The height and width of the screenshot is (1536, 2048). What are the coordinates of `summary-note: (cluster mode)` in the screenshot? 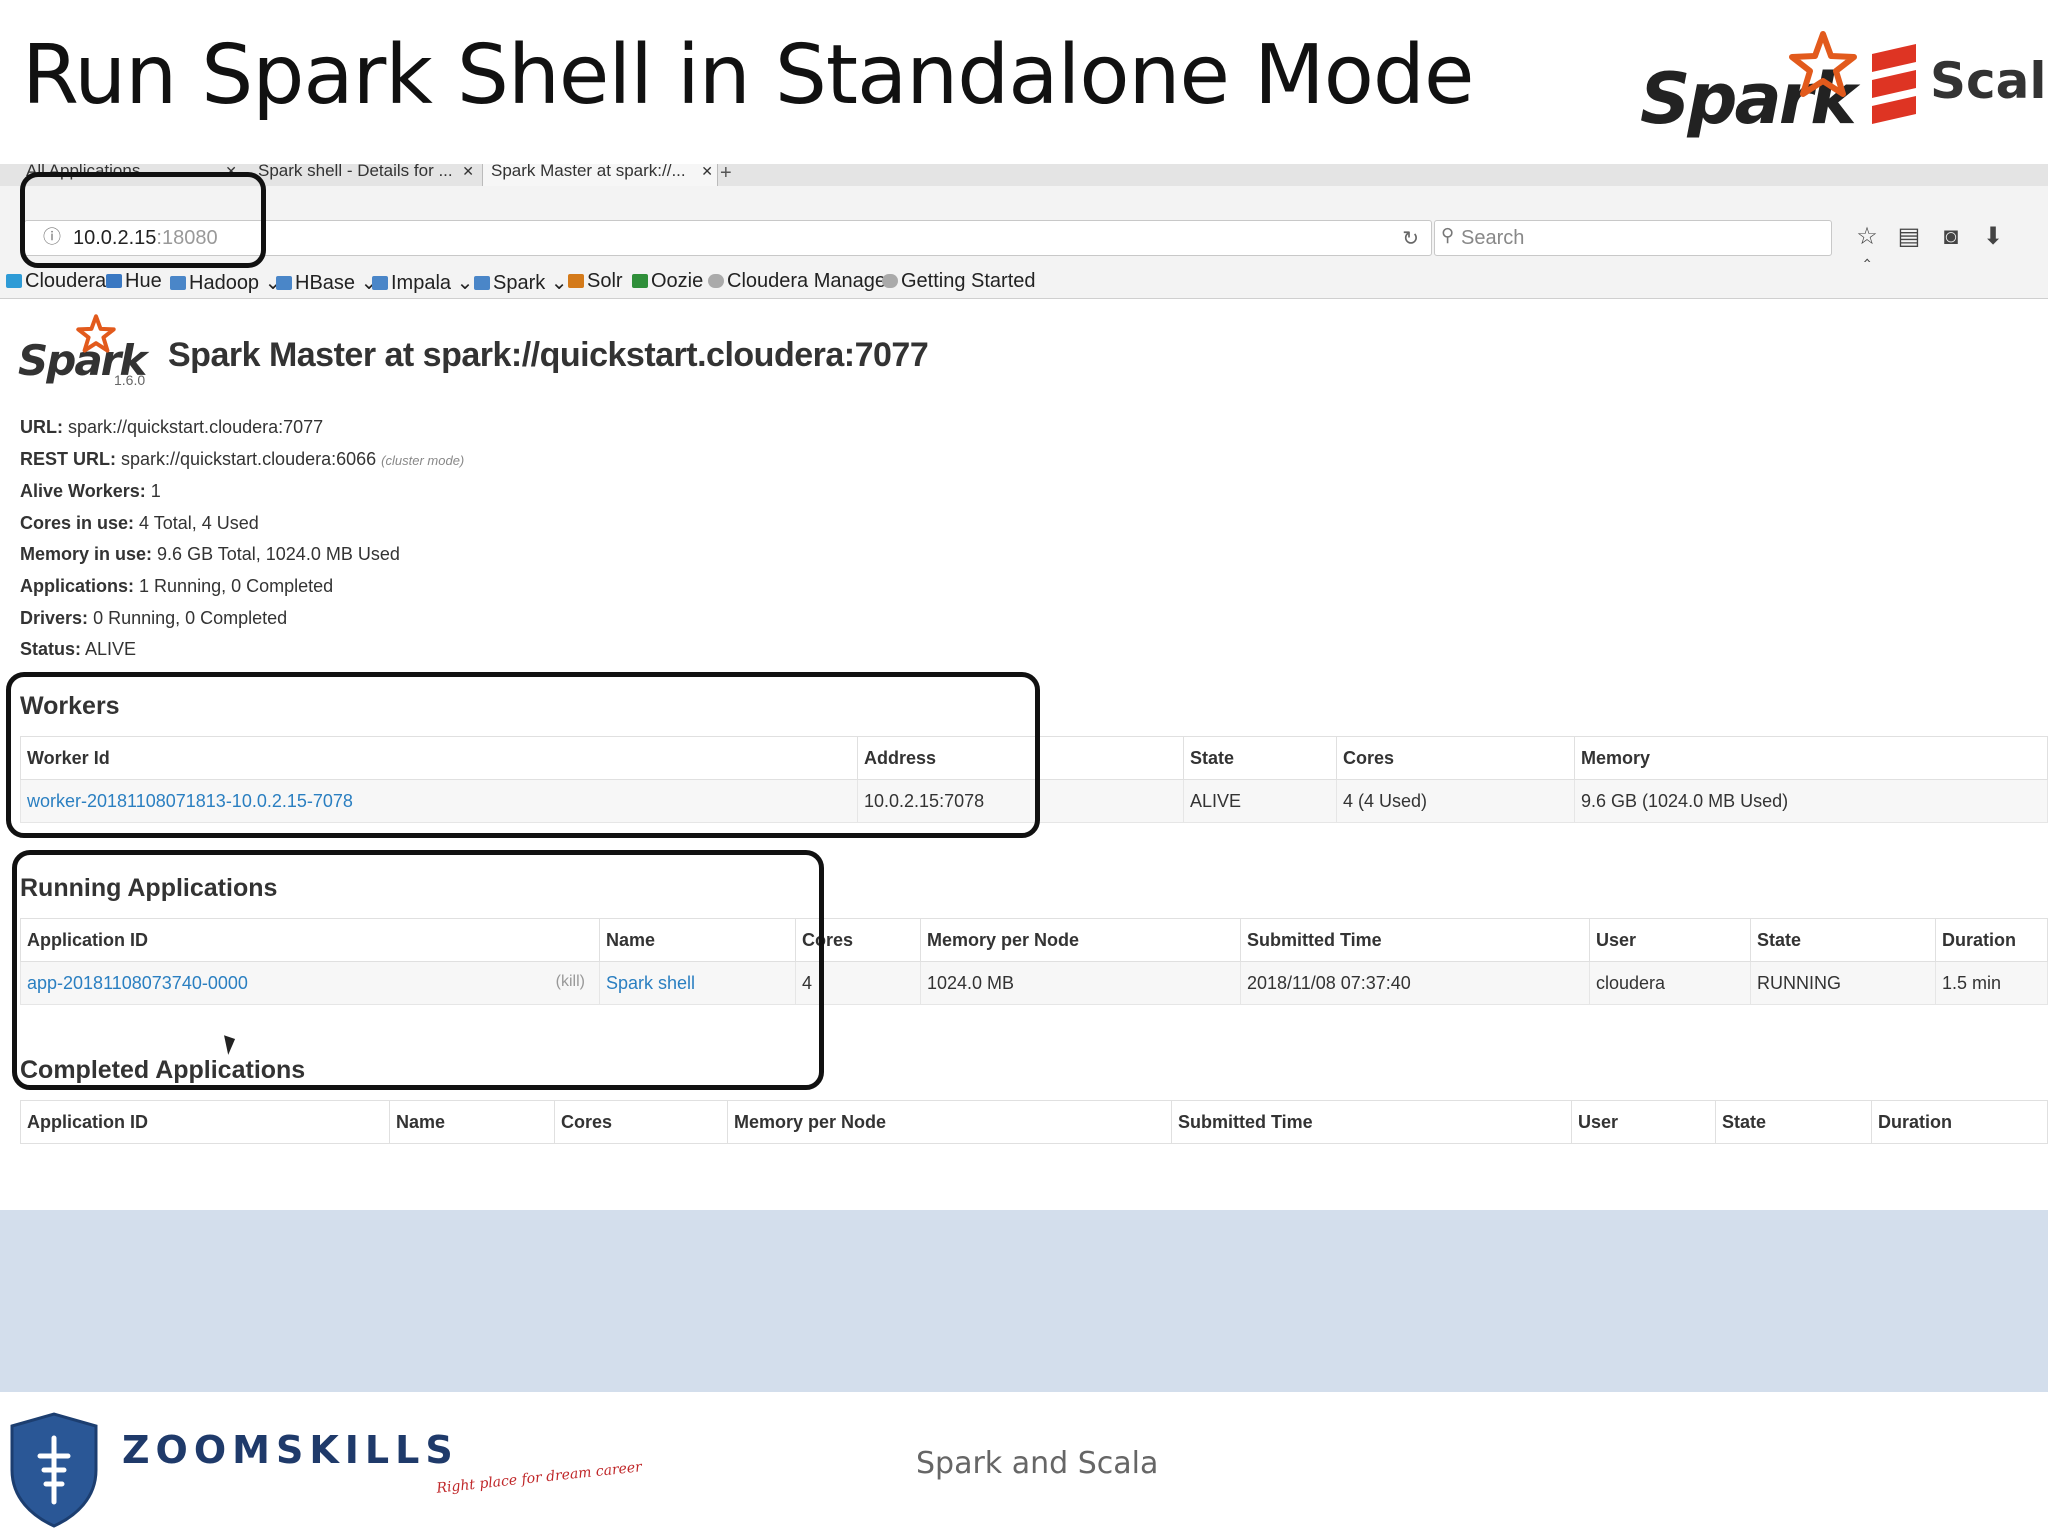 It's located at (423, 460).